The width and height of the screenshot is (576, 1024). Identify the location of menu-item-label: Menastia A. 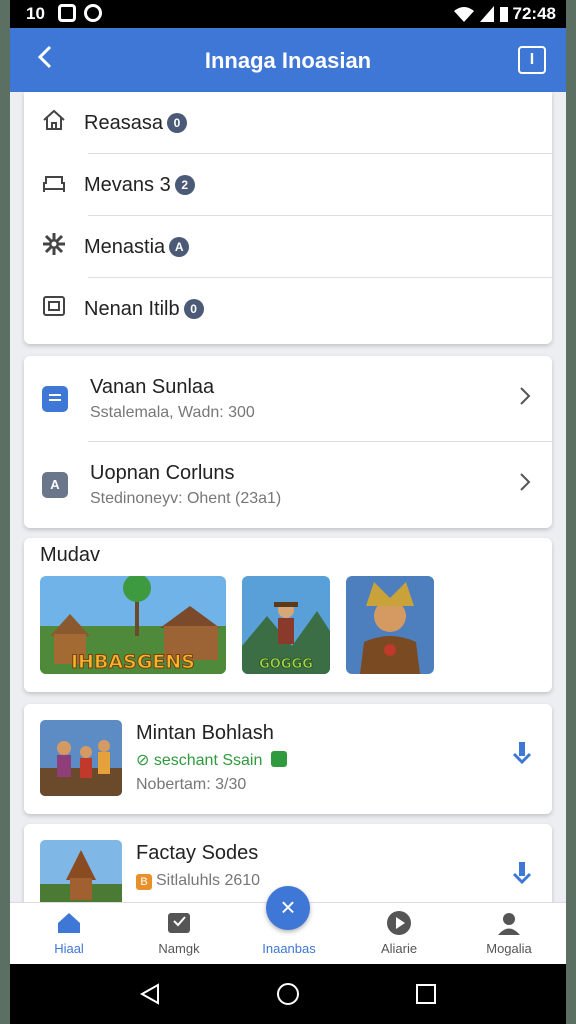
(137, 247).